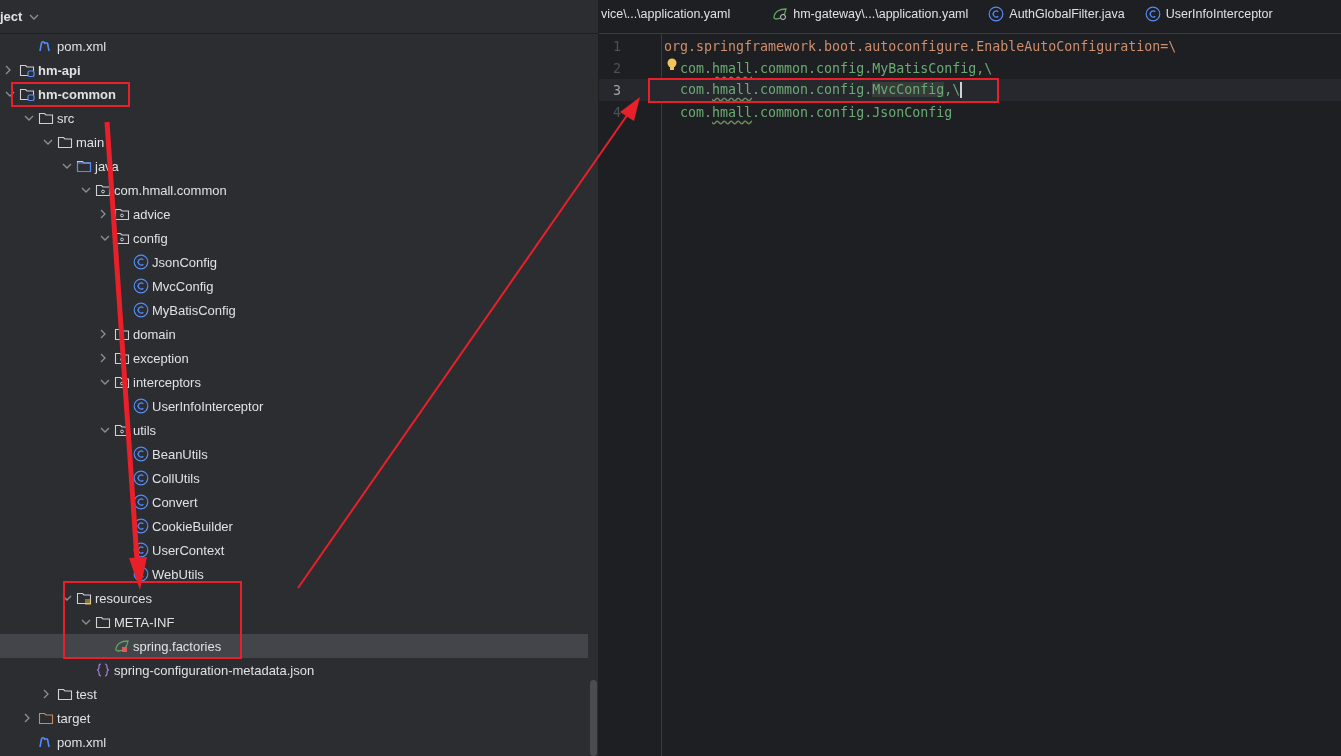 The width and height of the screenshot is (1341, 756). I want to click on selected-tree-item: spring.factories, so click(294, 646).